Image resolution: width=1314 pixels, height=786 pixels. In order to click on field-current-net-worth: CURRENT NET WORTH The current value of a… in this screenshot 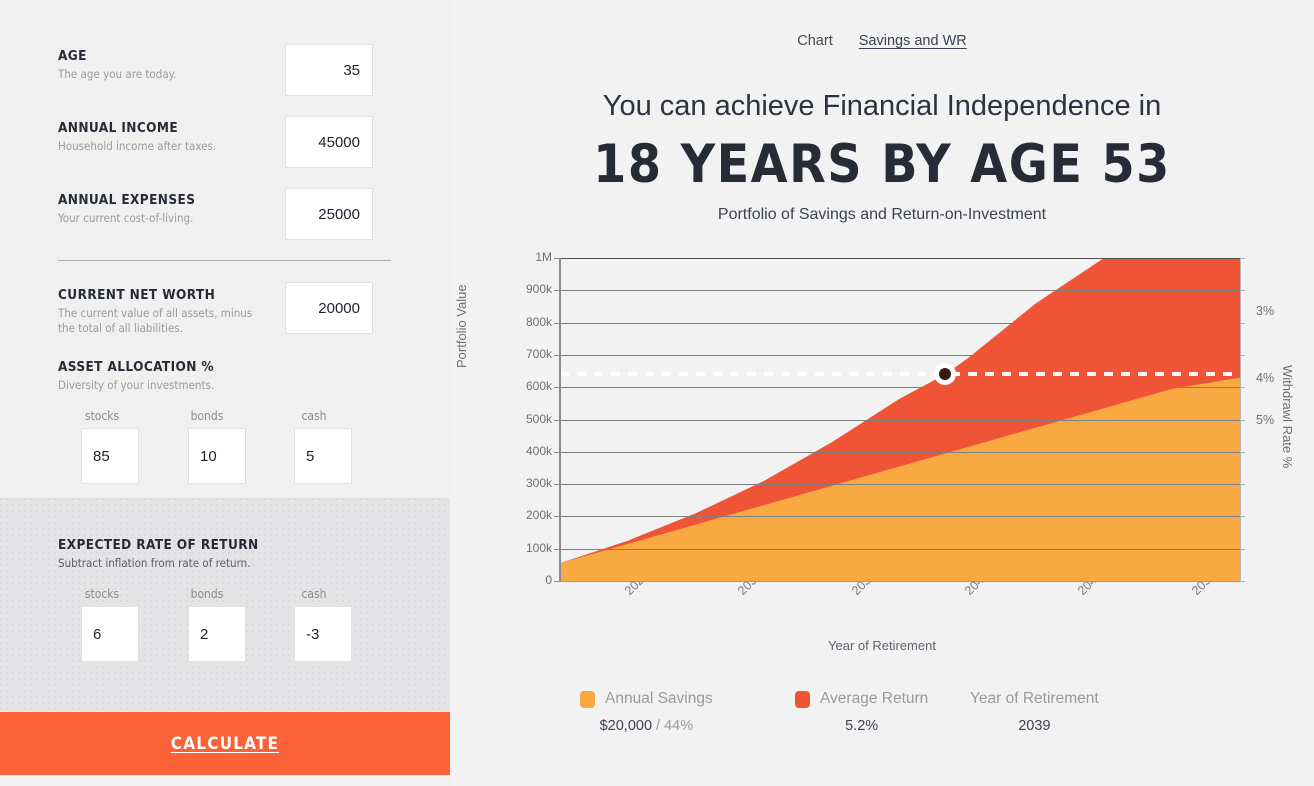, I will do `click(160, 311)`.